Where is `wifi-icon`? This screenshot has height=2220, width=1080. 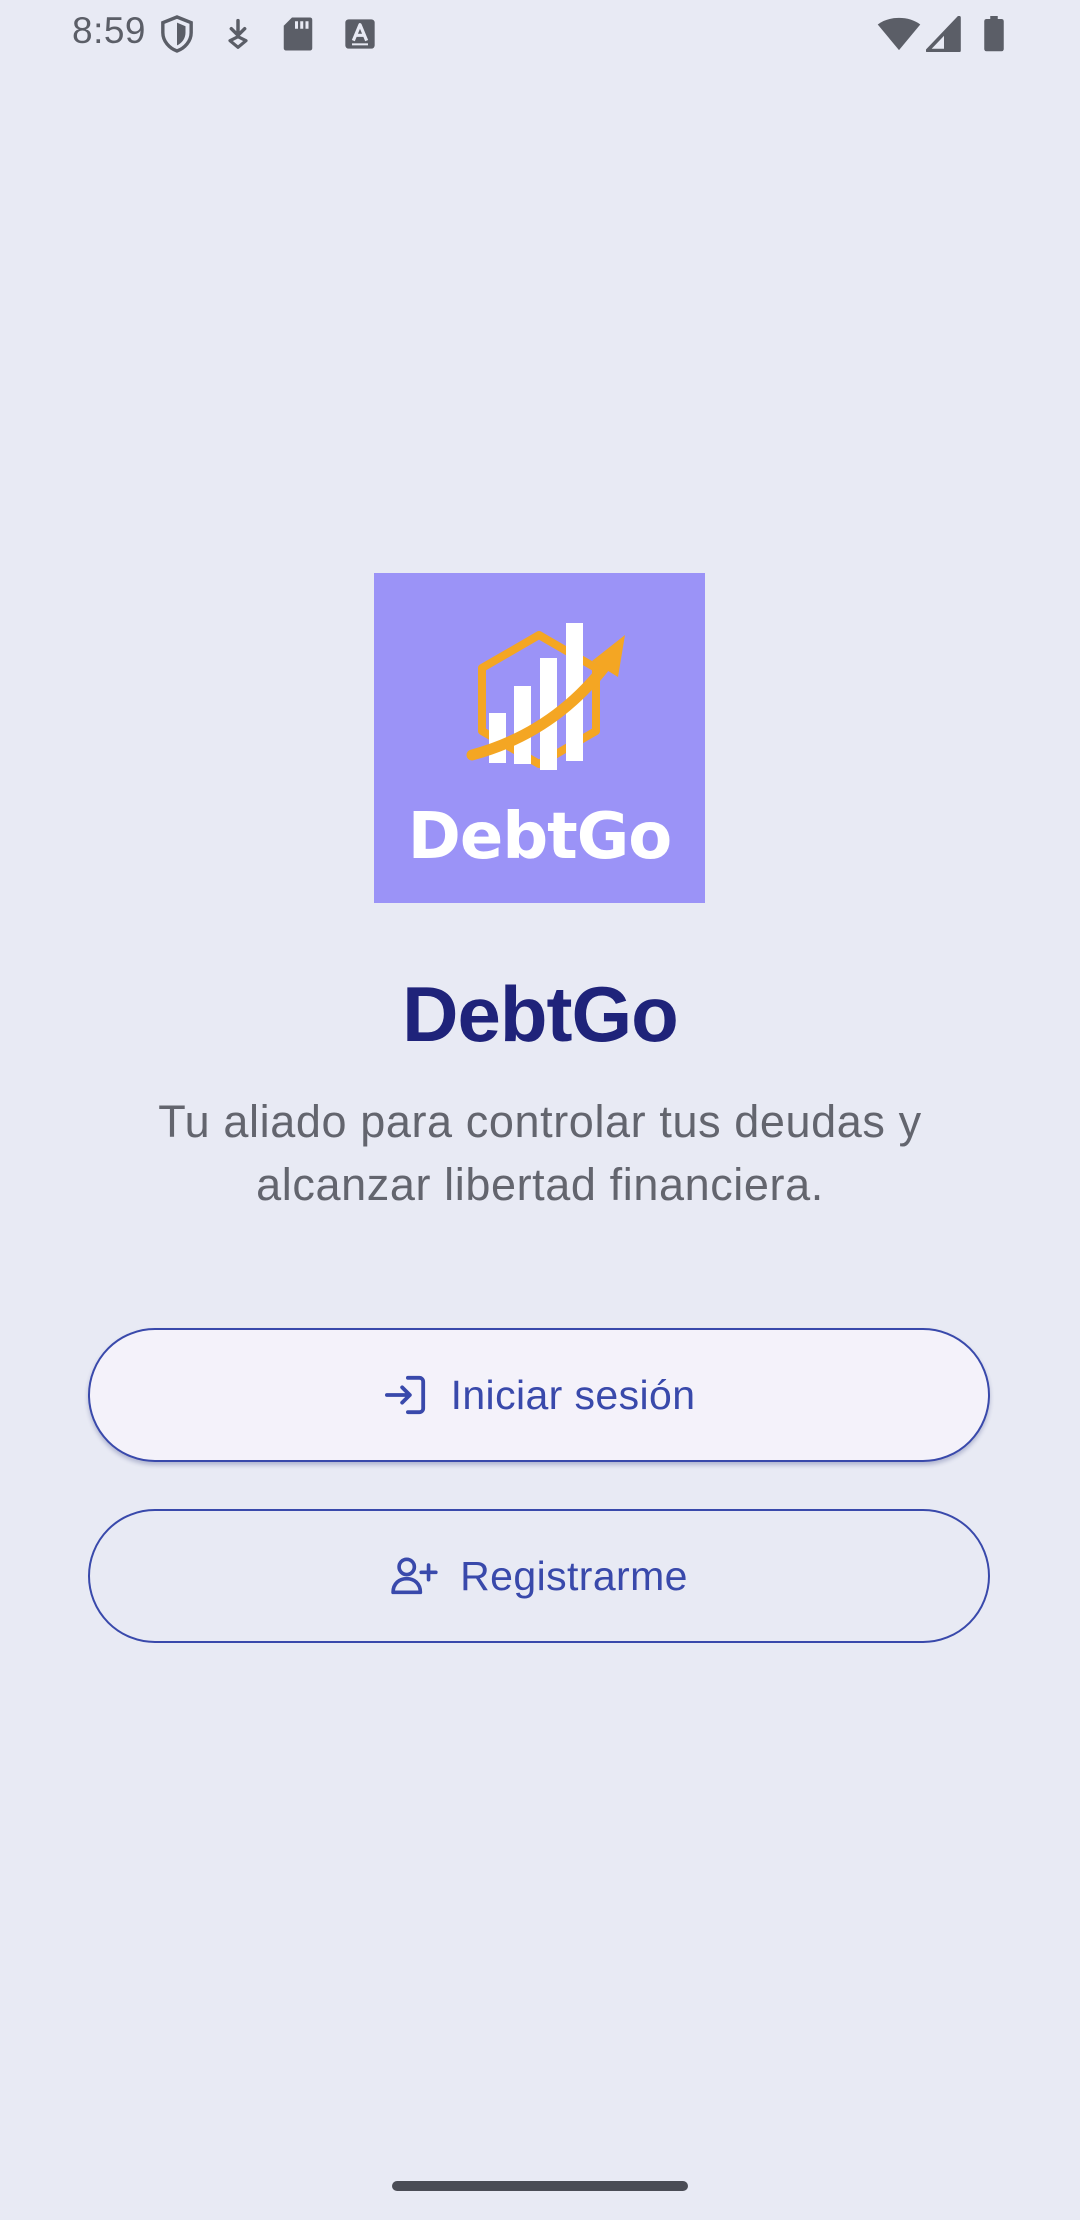 wifi-icon is located at coordinates (899, 34).